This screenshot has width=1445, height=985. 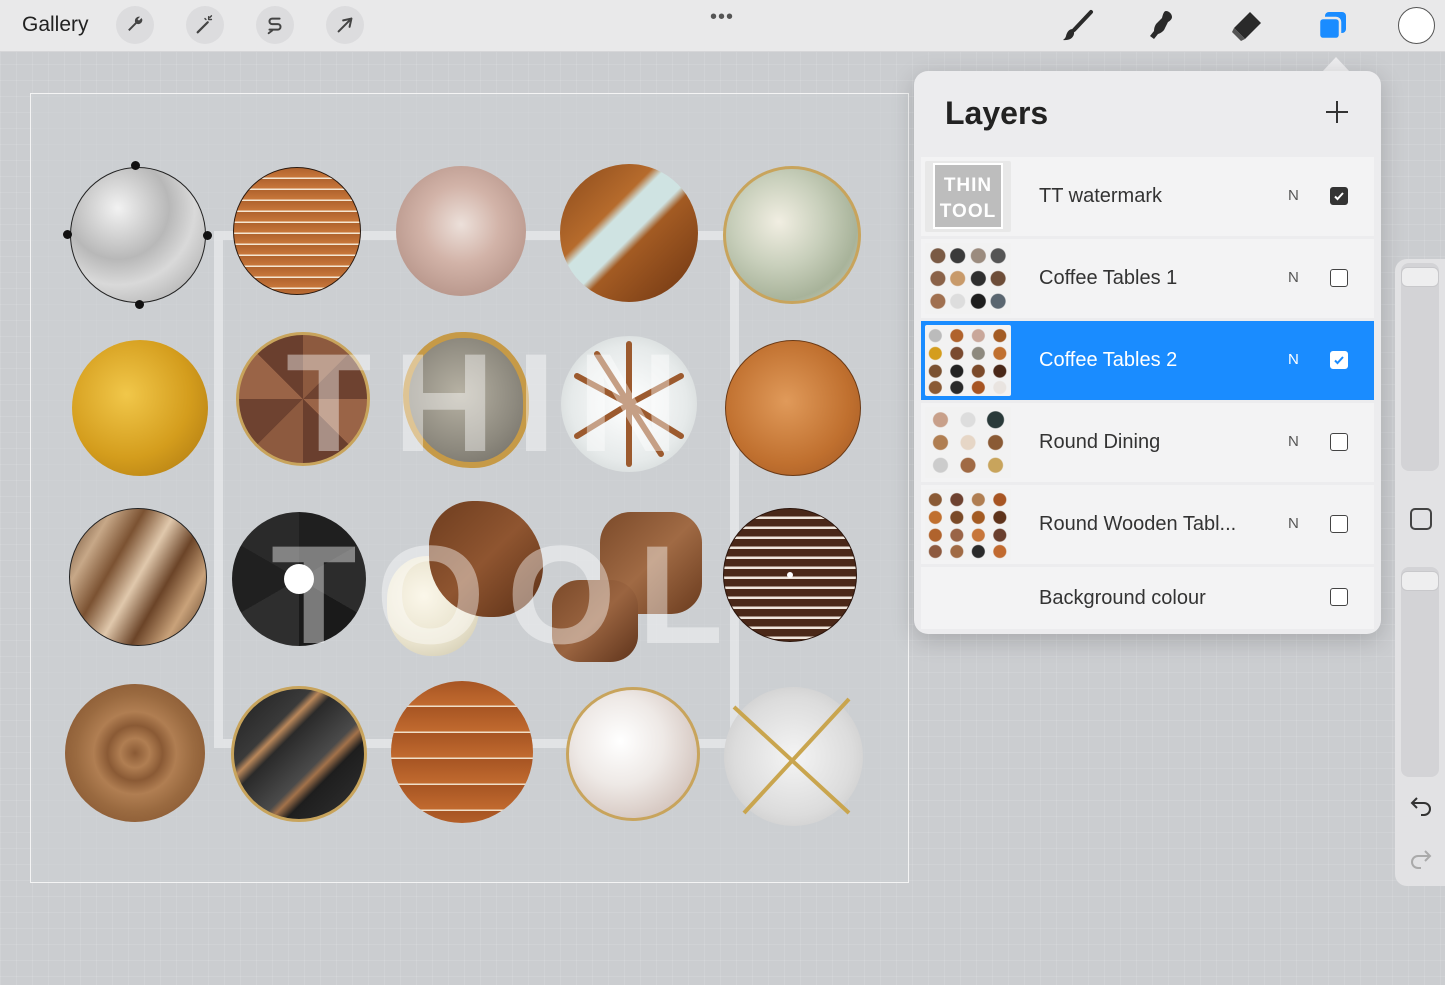 I want to click on eraser-button, so click(x=1246, y=26).